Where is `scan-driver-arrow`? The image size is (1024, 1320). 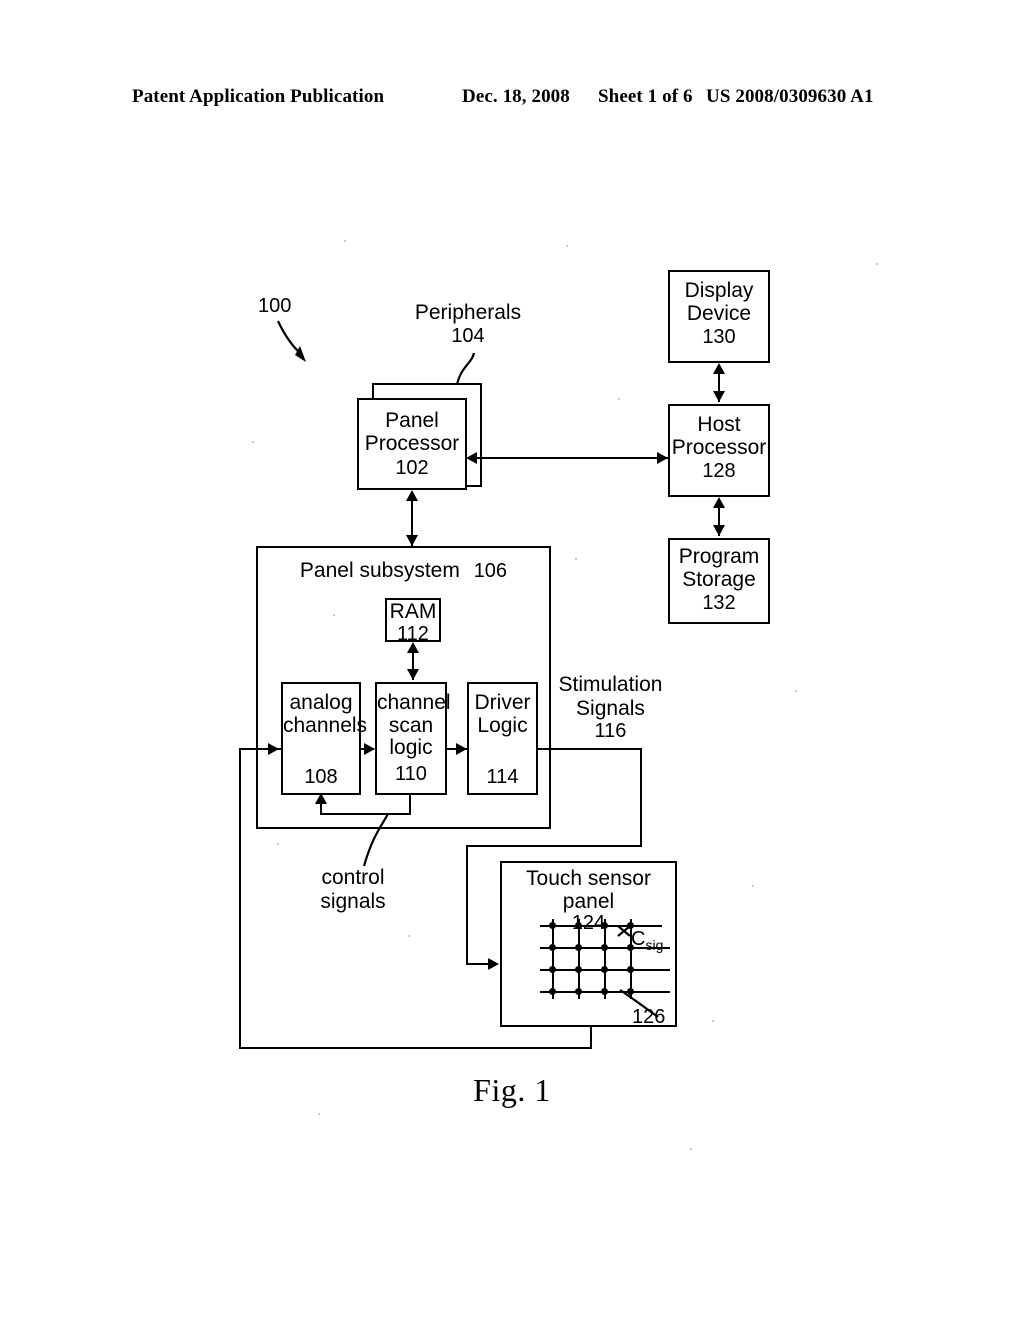
scan-driver-arrow is located at coordinates (461, 749).